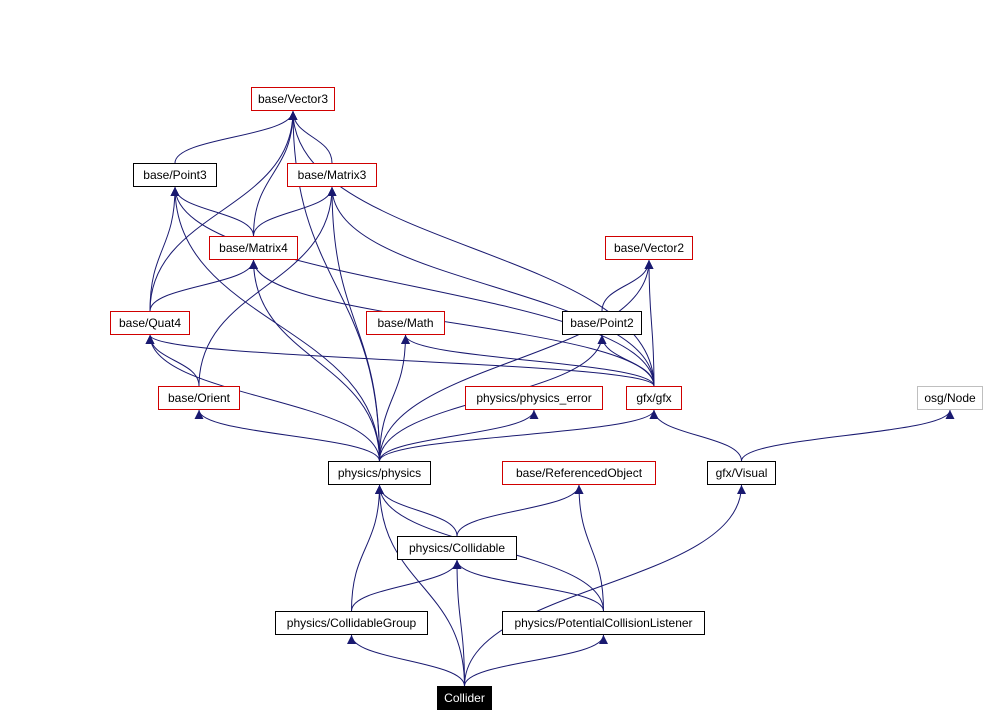  I want to click on node-osgnode: osg/Node, so click(950, 398).